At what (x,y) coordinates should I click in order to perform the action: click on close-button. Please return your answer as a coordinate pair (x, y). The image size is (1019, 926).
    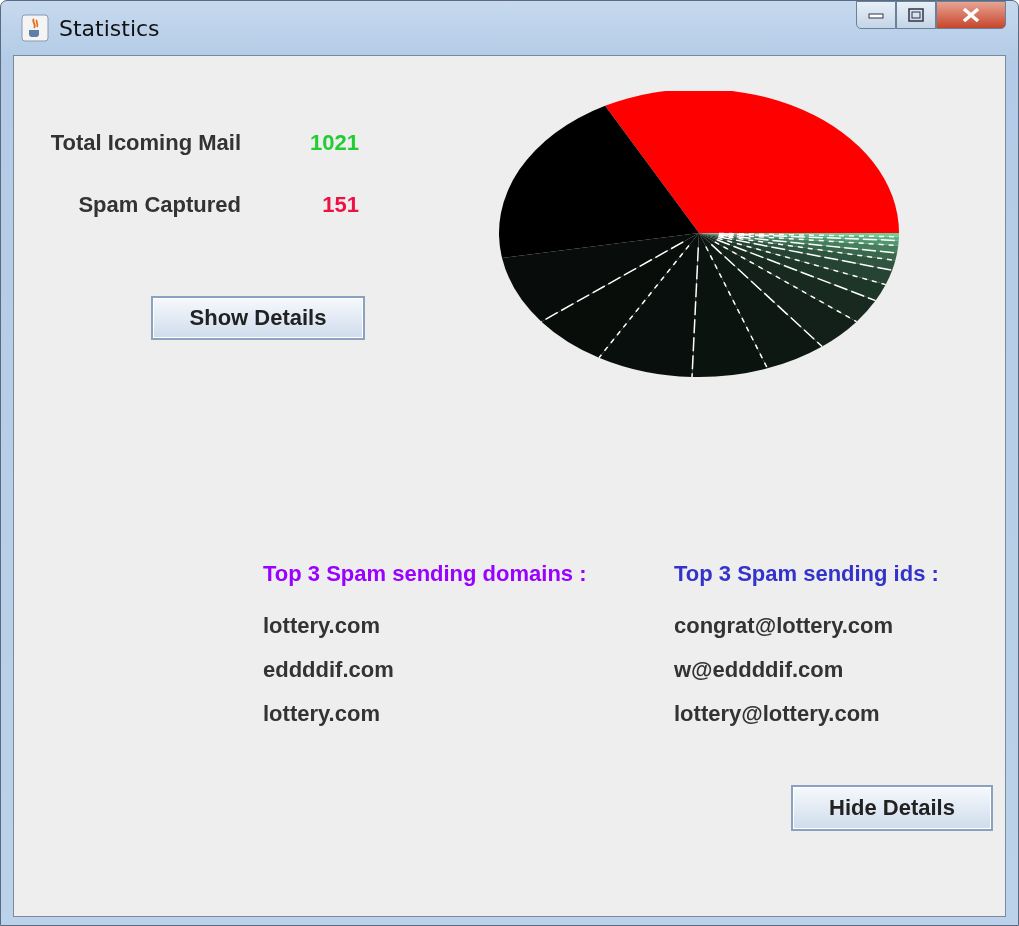
    Looking at the image, I should click on (971, 15).